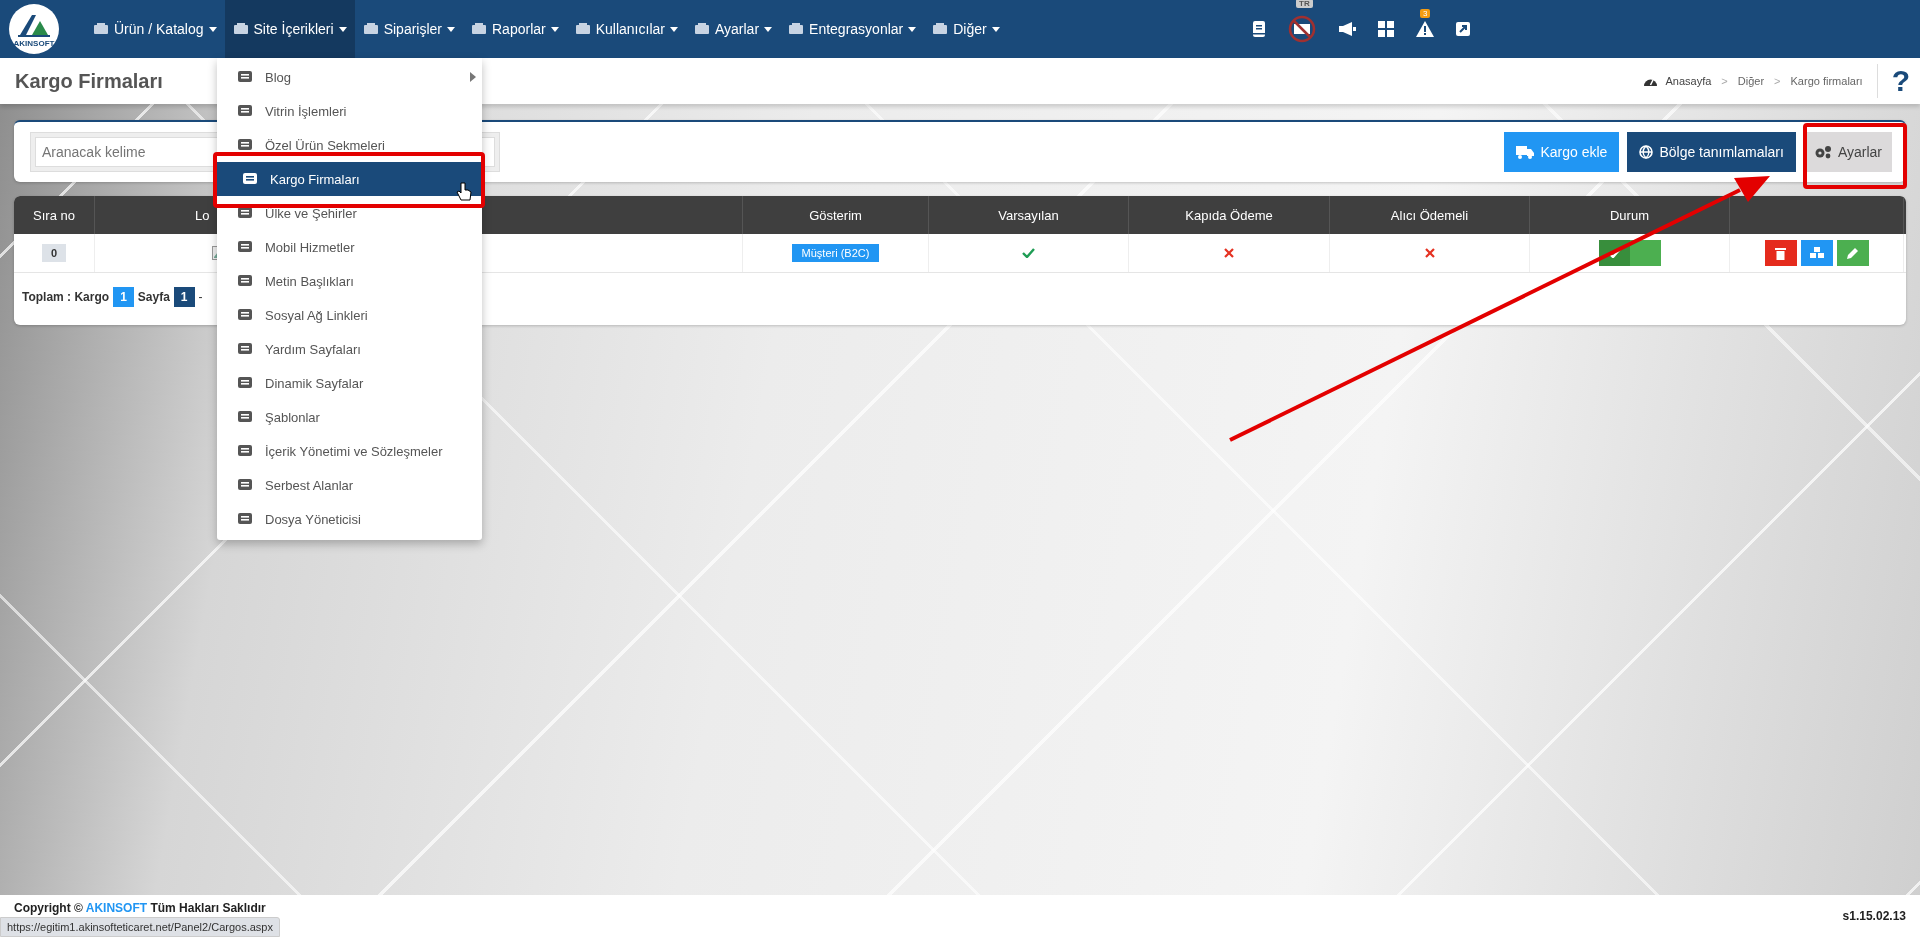  What do you see at coordinates (349, 281) in the screenshot?
I see `dropdown-item: Metin Başlıkları` at bounding box center [349, 281].